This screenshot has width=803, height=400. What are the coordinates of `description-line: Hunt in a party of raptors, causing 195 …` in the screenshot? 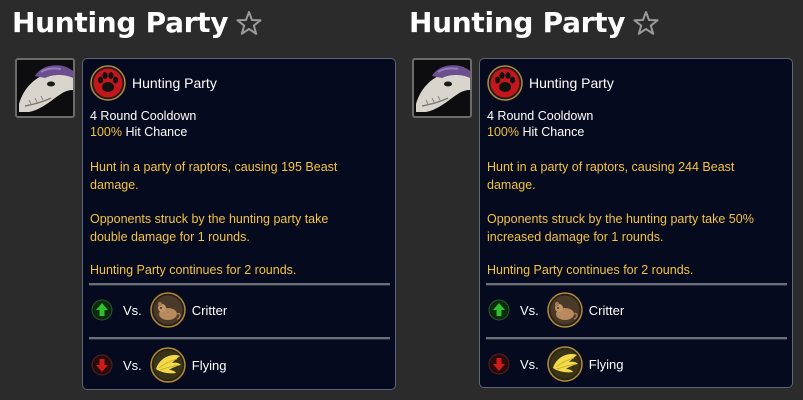 It's located at (214, 167).